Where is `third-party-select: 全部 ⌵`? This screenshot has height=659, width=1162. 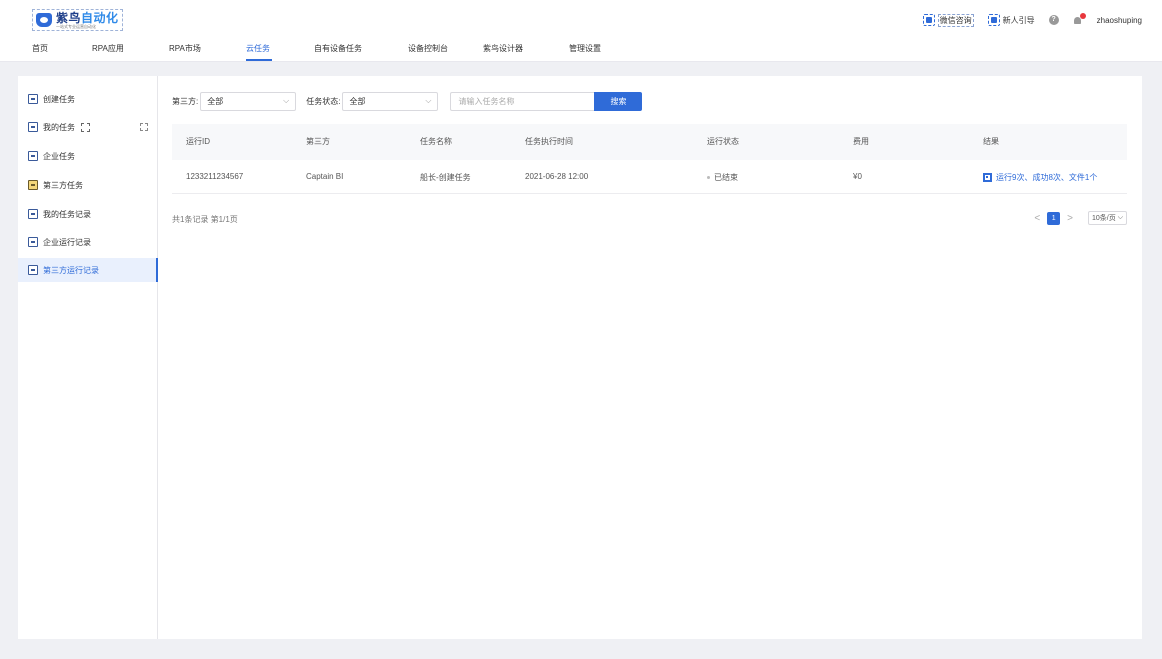 third-party-select: 全部 ⌵ is located at coordinates (248, 101).